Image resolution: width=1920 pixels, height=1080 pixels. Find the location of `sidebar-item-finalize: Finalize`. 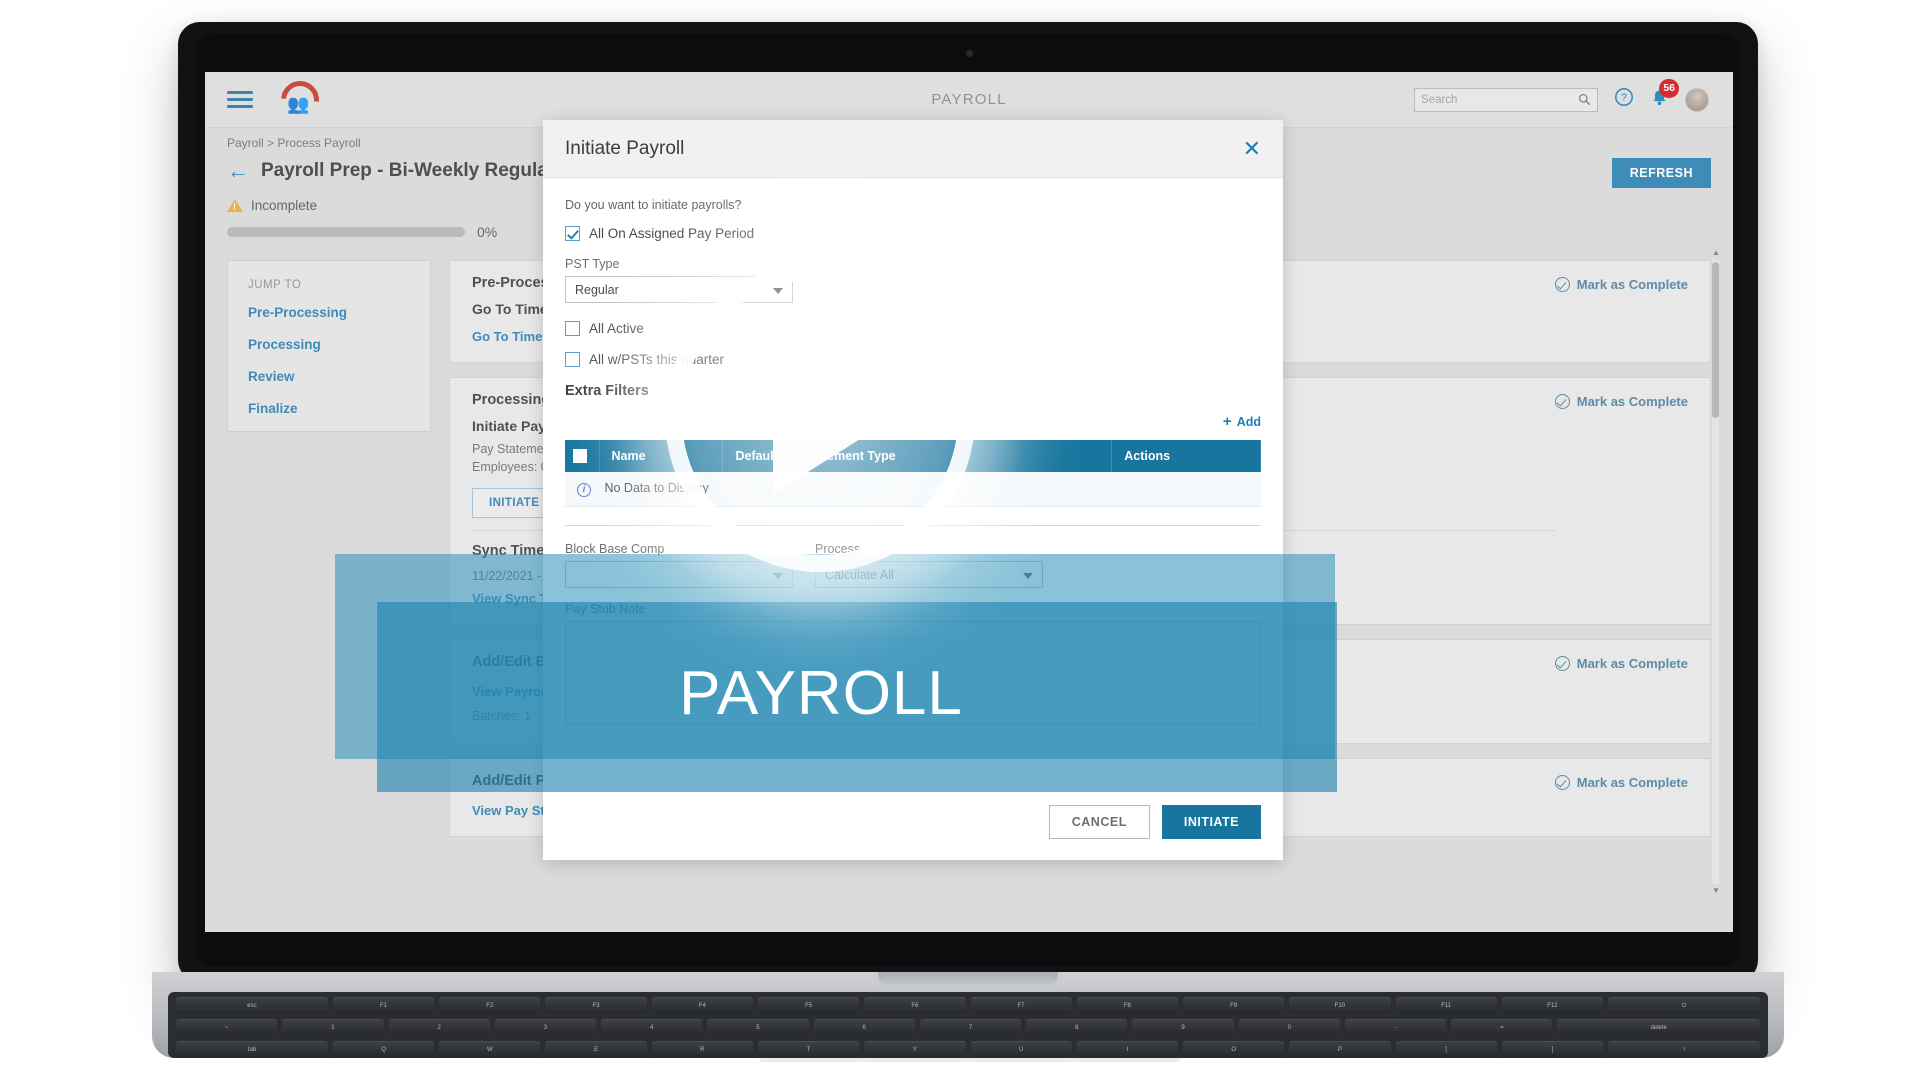

sidebar-item-finalize: Finalize is located at coordinates (329, 408).